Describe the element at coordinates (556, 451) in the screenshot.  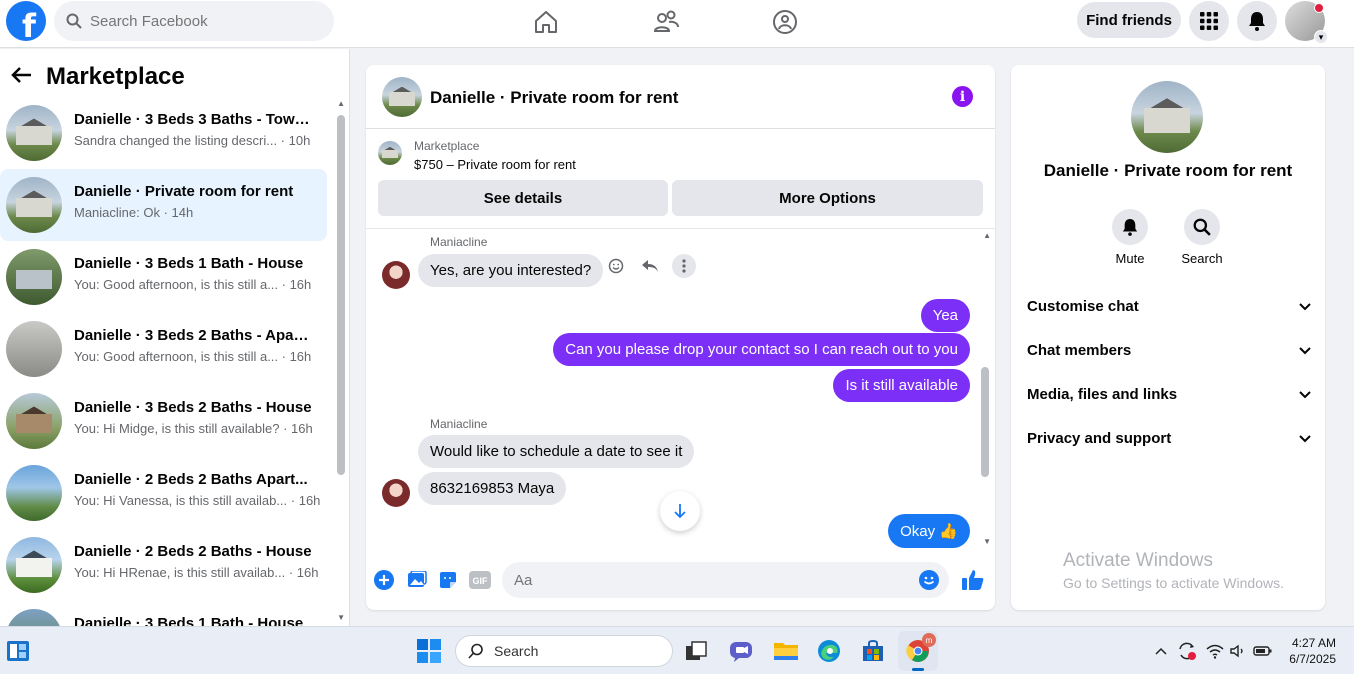
I see `incoming-message: Would like to schedule a date to see it` at that location.